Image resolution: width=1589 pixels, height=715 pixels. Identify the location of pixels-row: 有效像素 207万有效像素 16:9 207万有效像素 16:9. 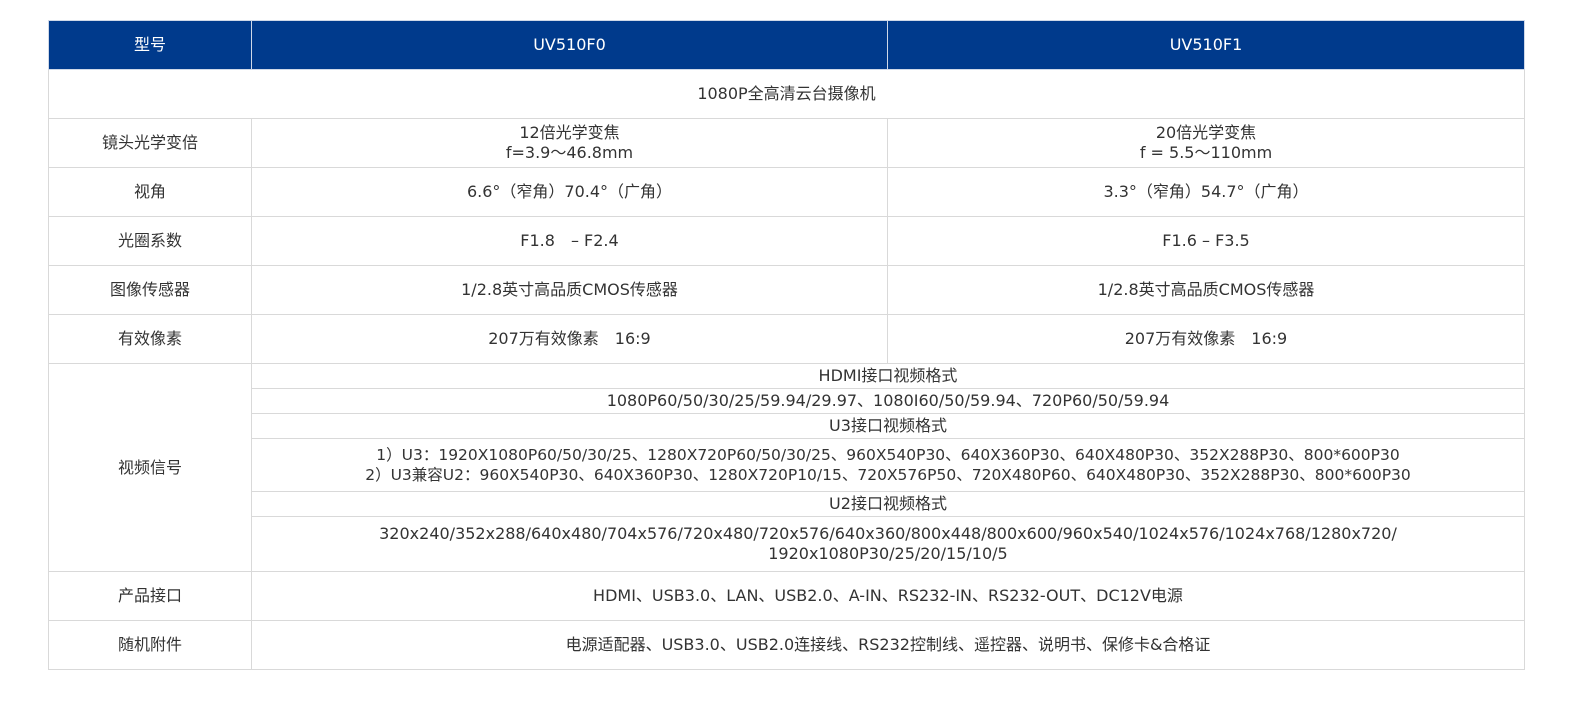
(786, 339).